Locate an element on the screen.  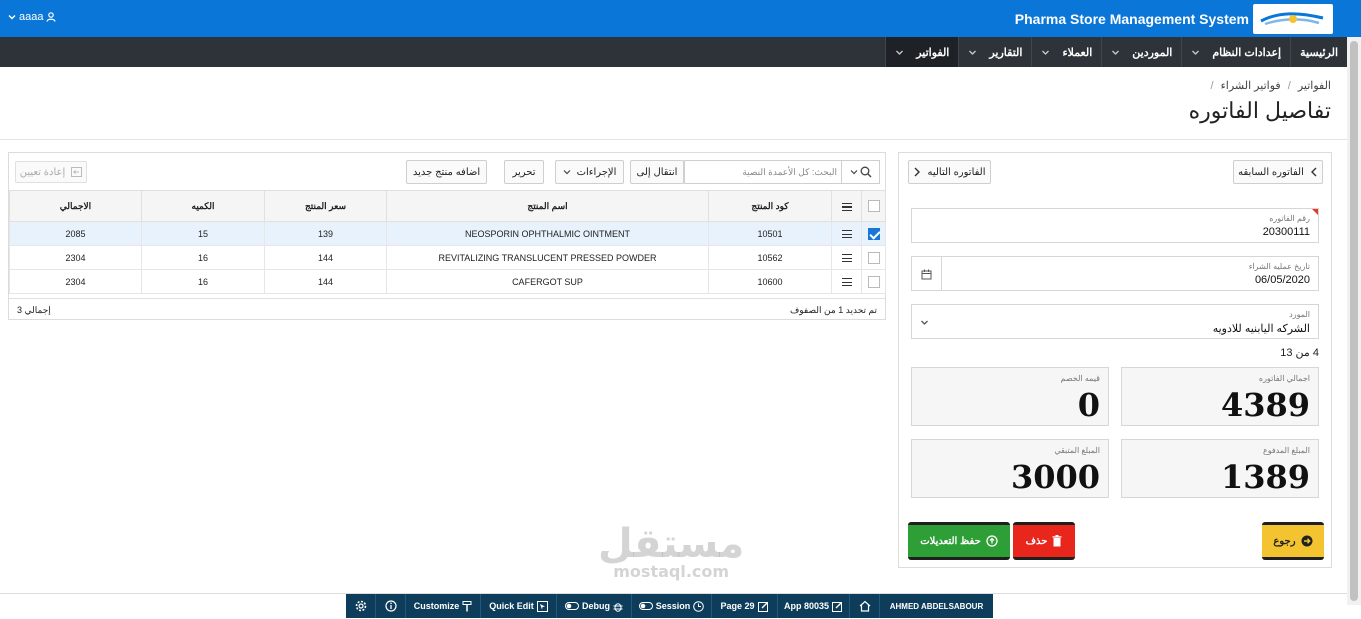
page-label: Page 29 is located at coordinates (737, 606).